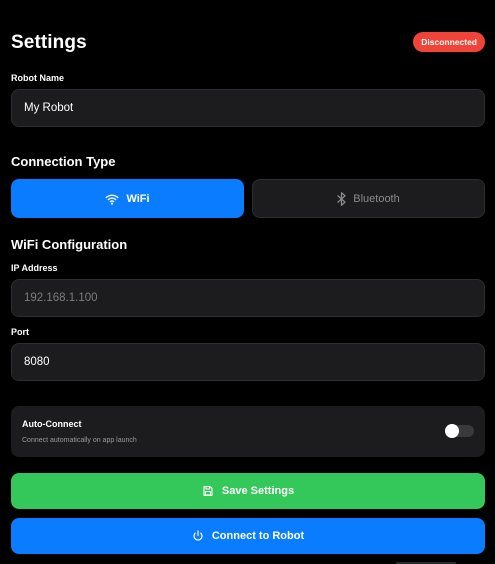 Image resolution: width=495 pixels, height=564 pixels. What do you see at coordinates (248, 298) in the screenshot?
I see `ip-address-input` at bounding box center [248, 298].